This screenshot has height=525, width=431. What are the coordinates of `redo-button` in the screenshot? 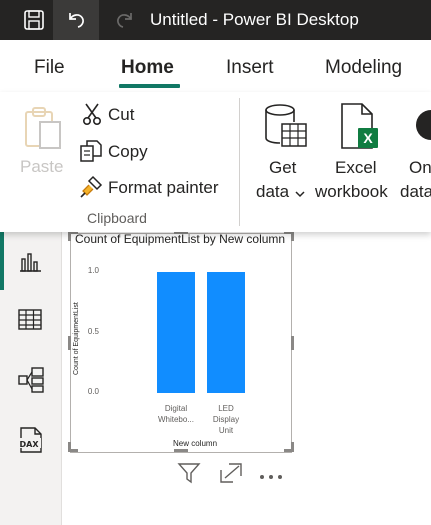 It's located at (125, 20).